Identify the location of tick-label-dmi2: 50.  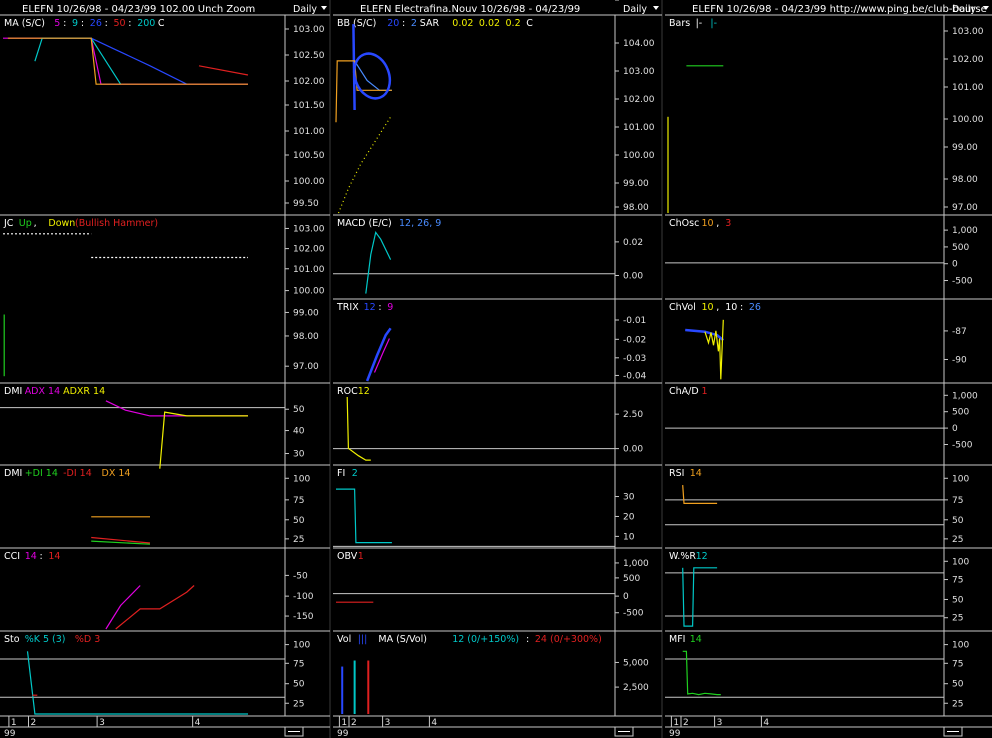
(299, 521).